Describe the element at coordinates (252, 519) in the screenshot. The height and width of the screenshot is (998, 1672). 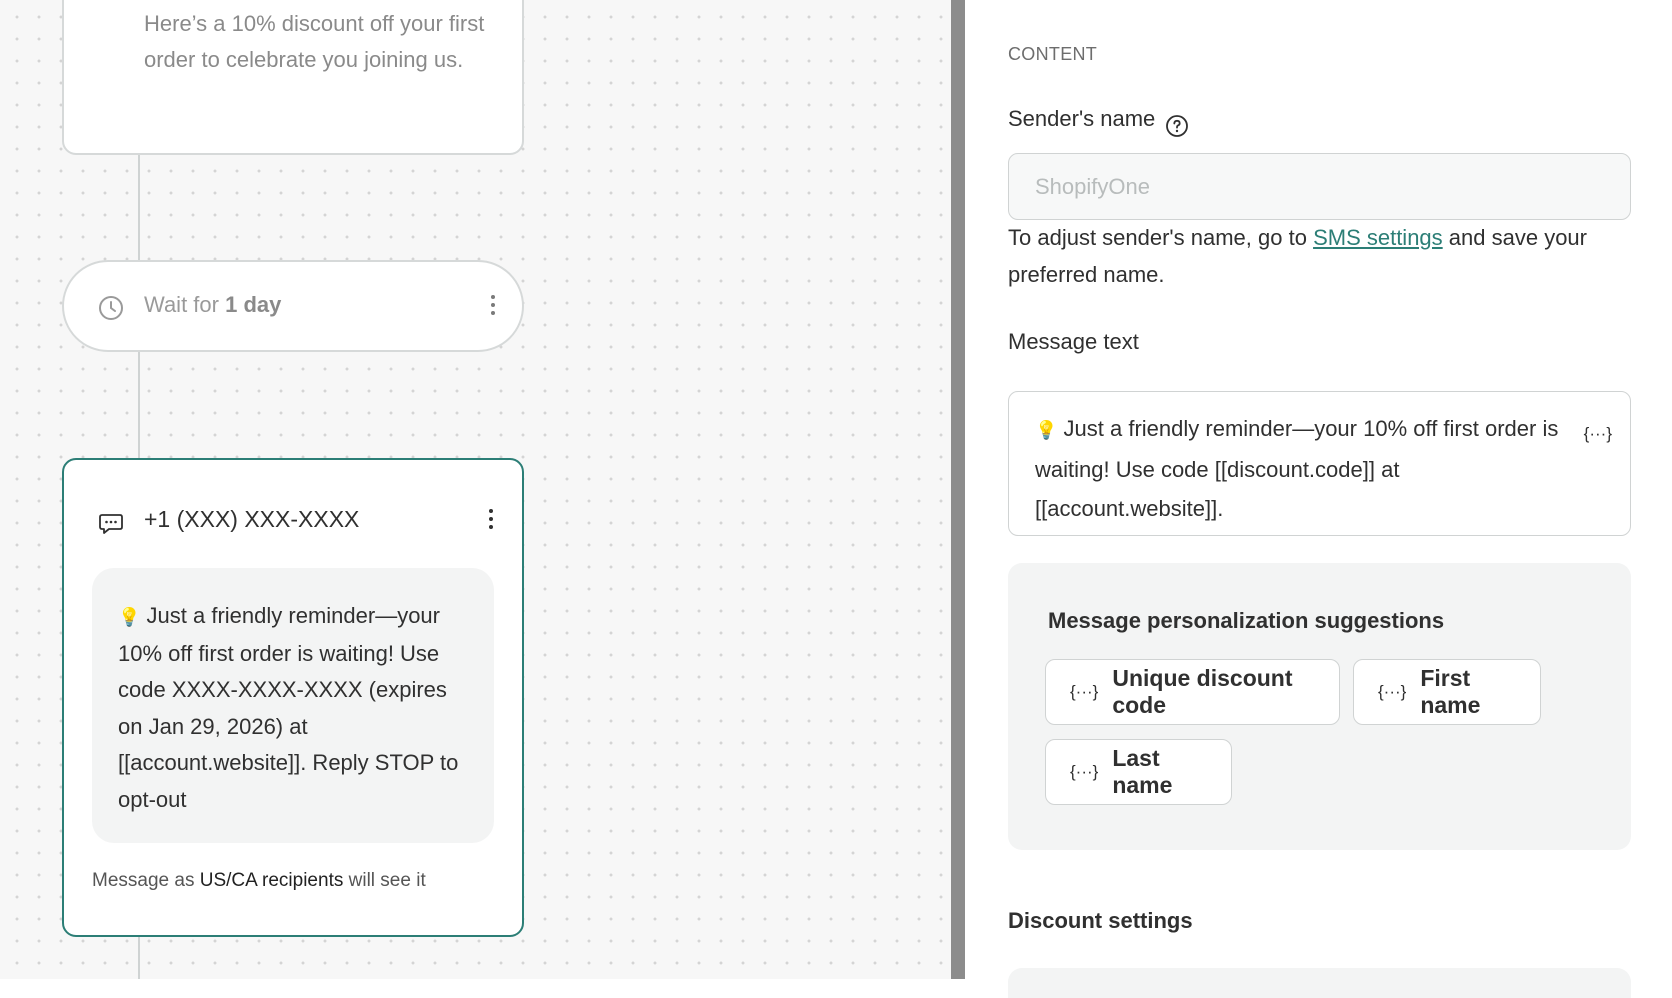
I see `sender-phone: +1 (XXX) XXX-XXXX` at that location.